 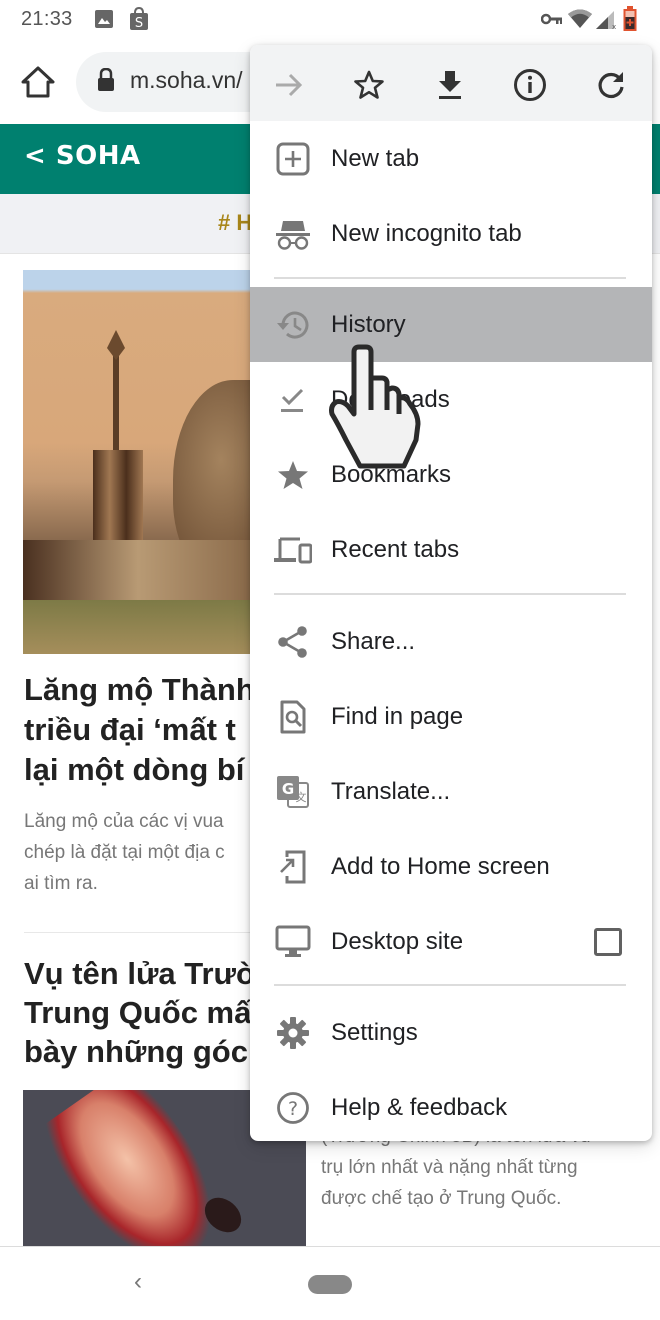 I want to click on menu-item-new-incognito-tab: New incognito tab, so click(x=451, y=233).